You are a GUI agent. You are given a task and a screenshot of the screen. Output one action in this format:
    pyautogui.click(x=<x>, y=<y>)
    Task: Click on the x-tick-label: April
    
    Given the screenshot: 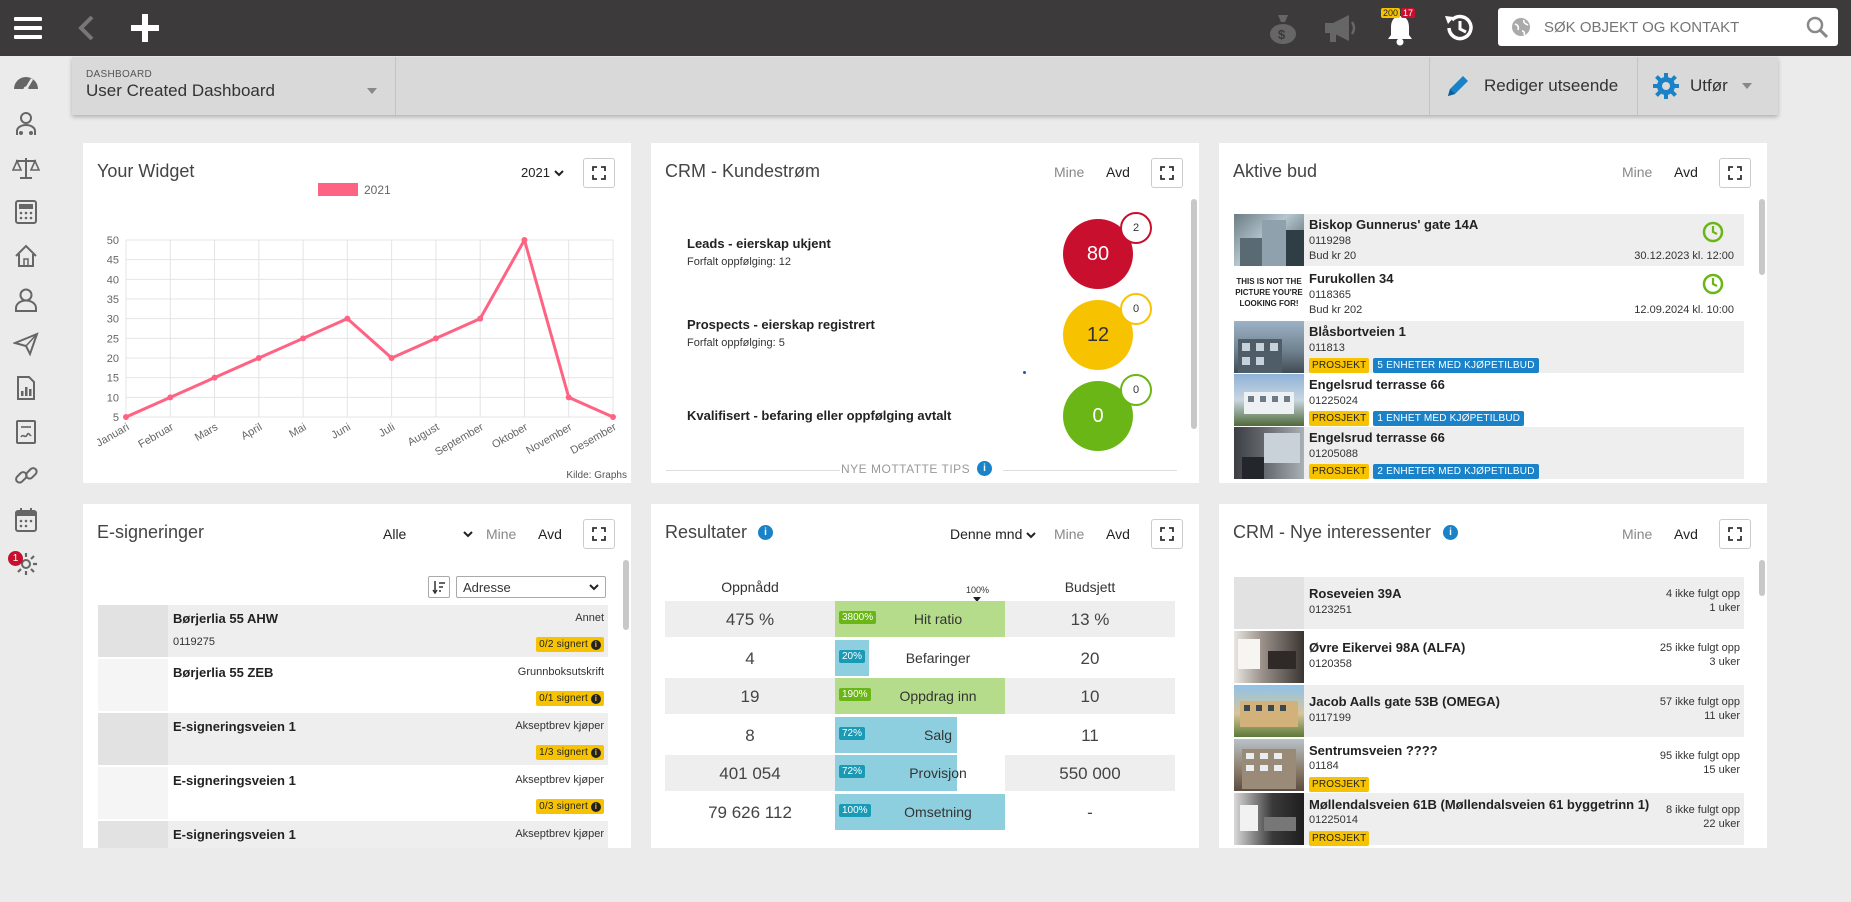 What is the action you would take?
    pyautogui.click(x=251, y=431)
    